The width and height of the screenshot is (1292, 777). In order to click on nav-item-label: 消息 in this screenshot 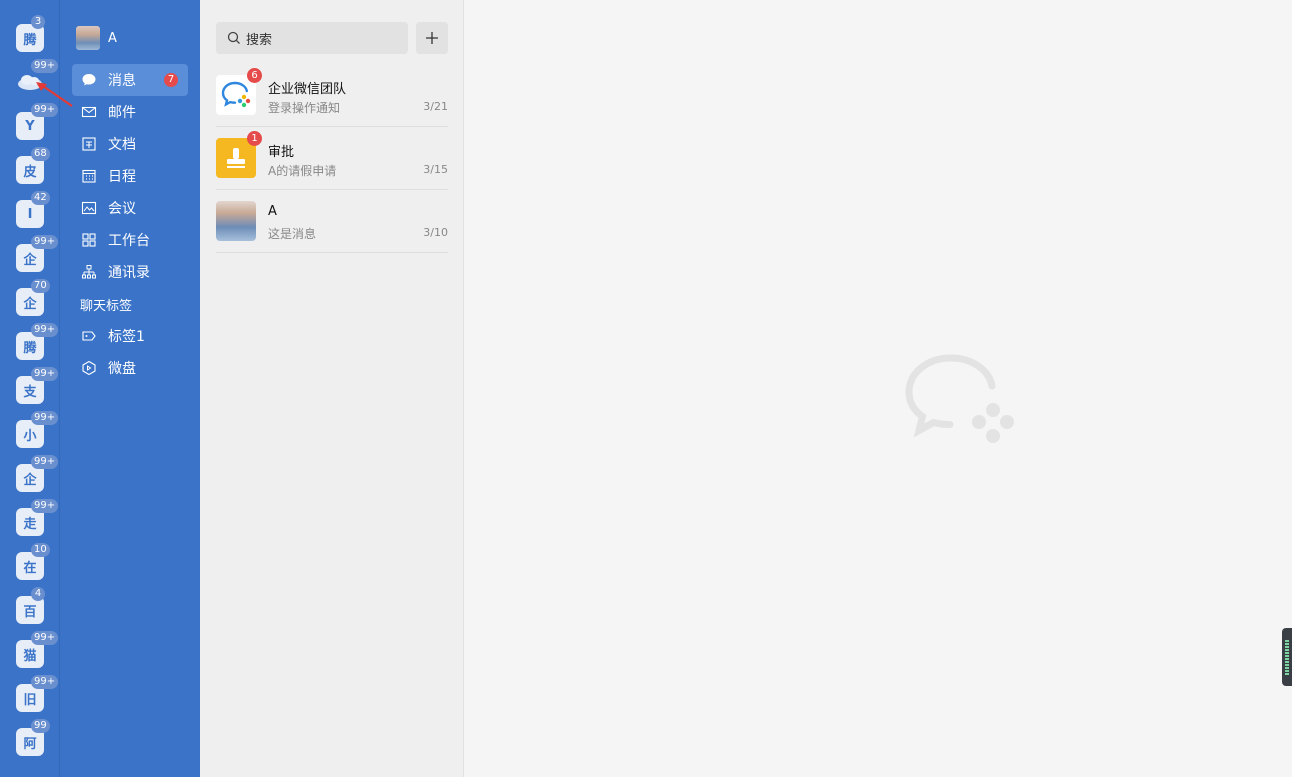, I will do `click(122, 81)`.